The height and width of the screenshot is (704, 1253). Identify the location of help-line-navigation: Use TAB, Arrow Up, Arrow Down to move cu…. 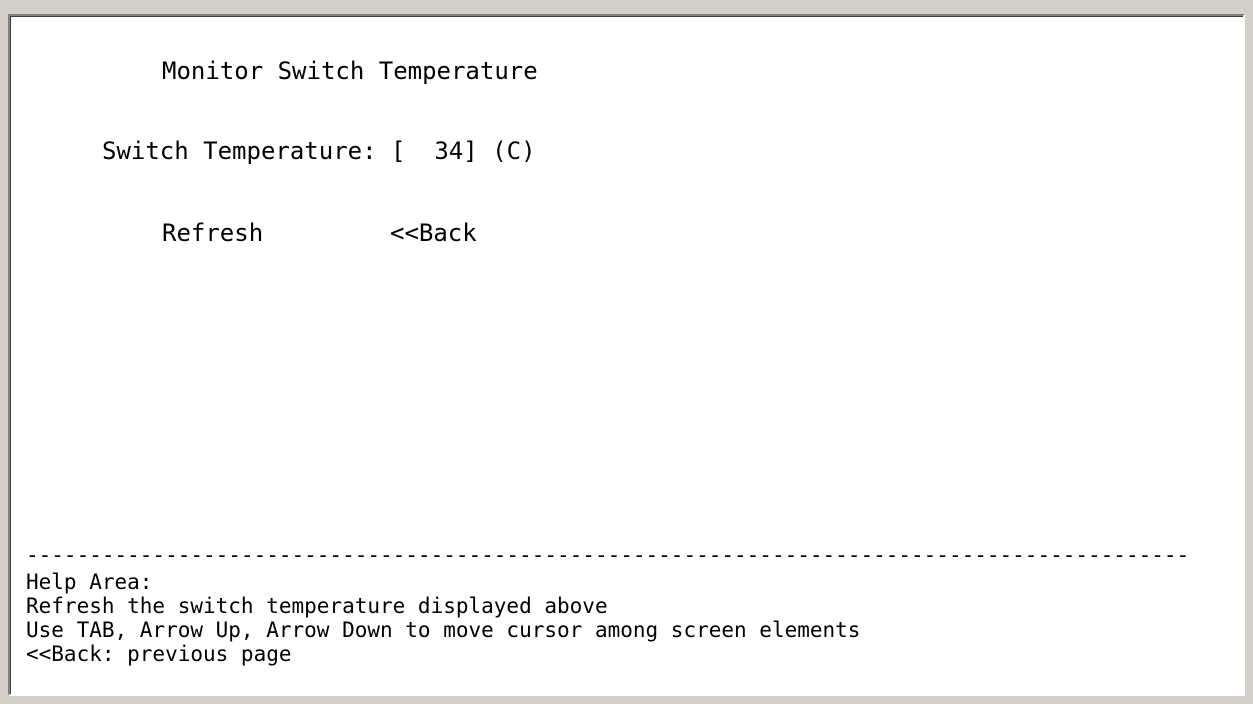
(443, 630).